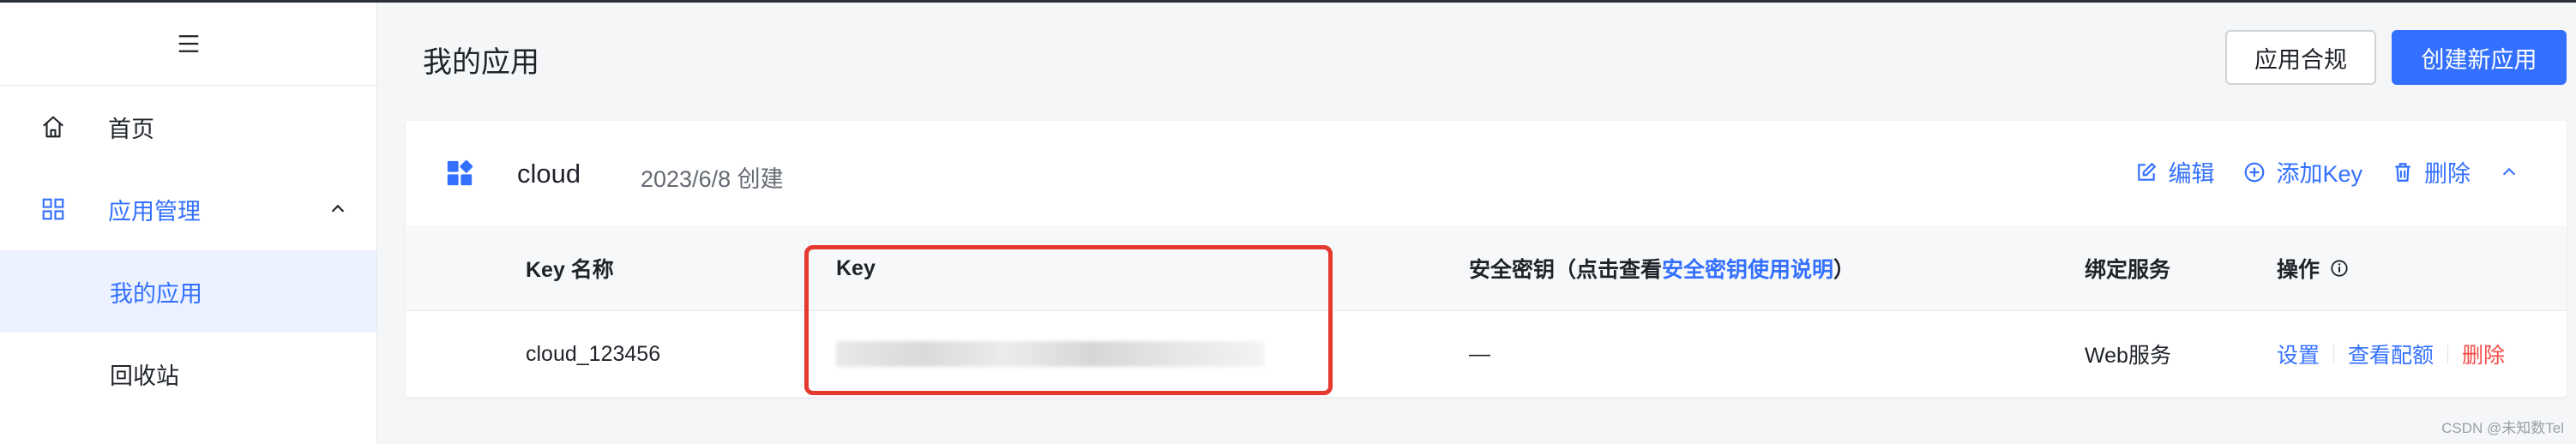 The width and height of the screenshot is (2576, 444). I want to click on app-name: cloud, so click(549, 174).